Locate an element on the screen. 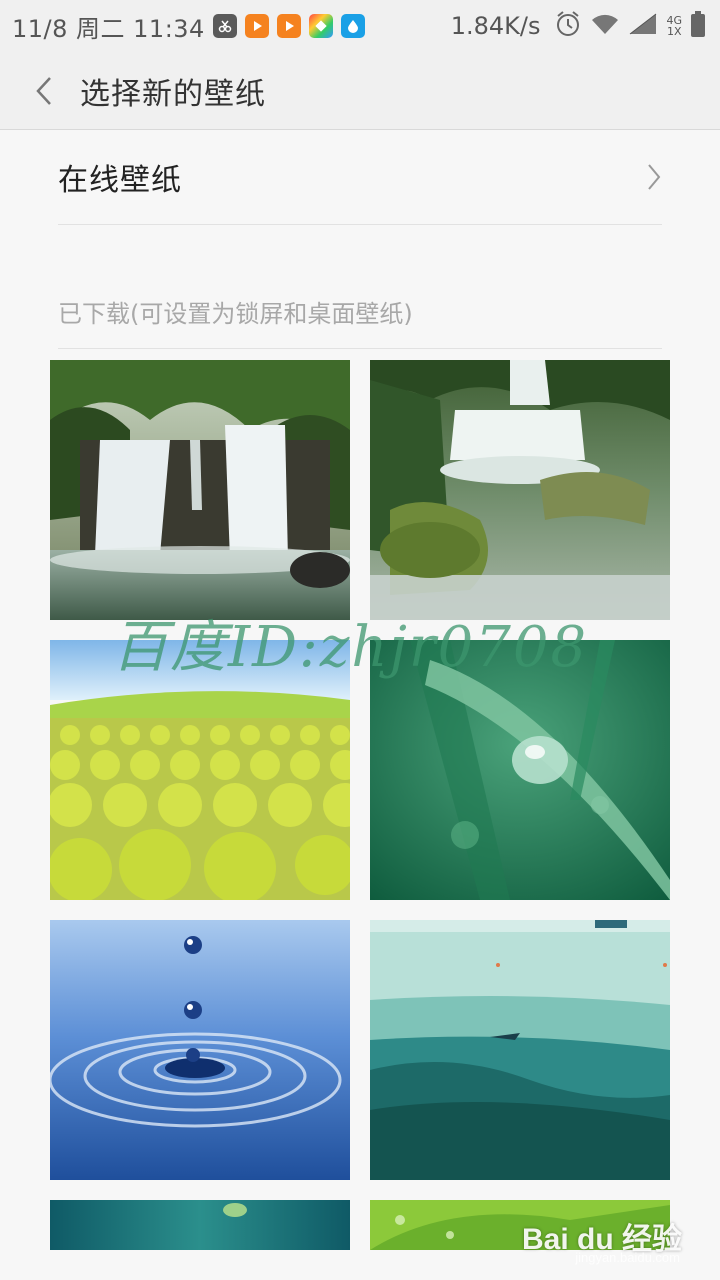 The height and width of the screenshot is (1280, 720). battery-icon is located at coordinates (698, 26).